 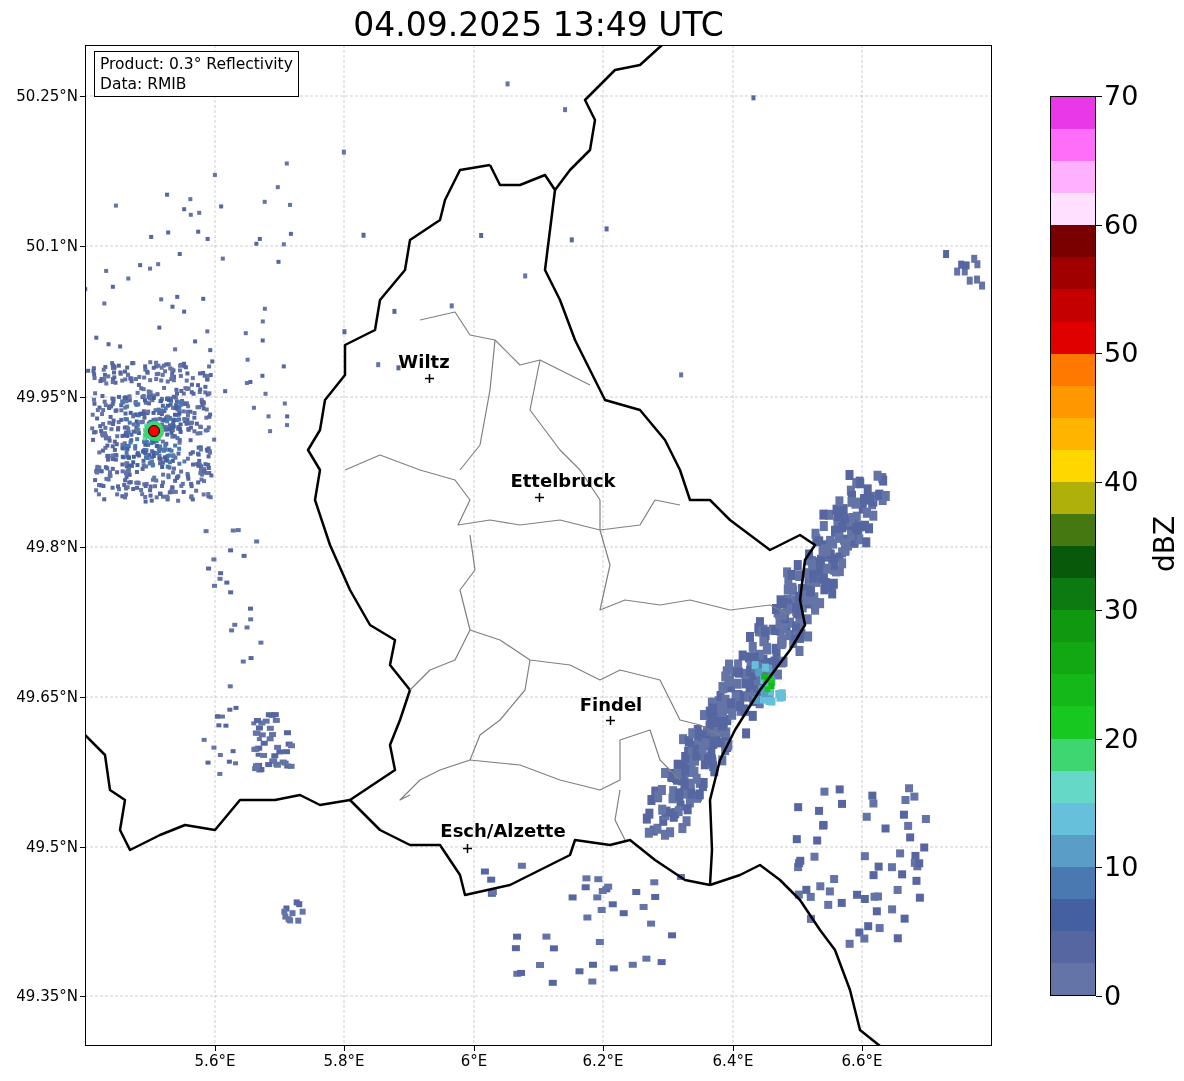 What do you see at coordinates (603, 1061) in the screenshot?
I see `axis-tick-label: 6.2°E` at bounding box center [603, 1061].